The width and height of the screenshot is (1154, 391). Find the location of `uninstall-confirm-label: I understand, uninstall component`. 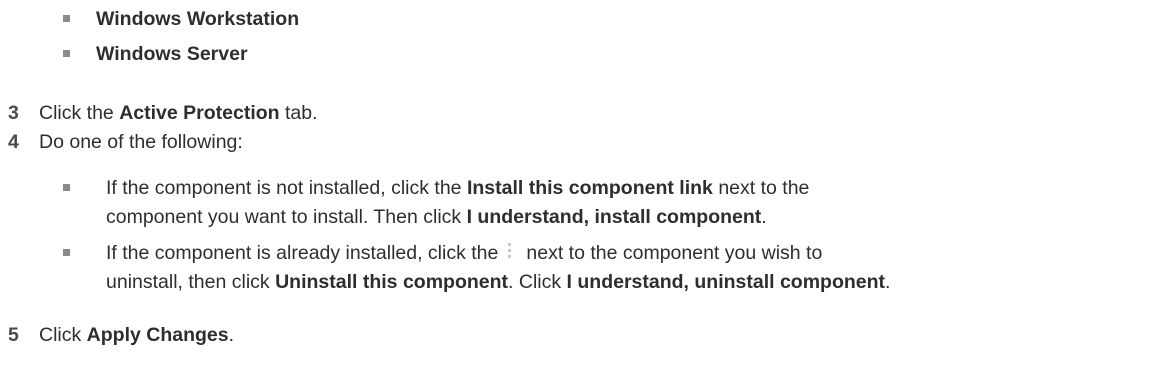

uninstall-confirm-label: I understand, uninstall component is located at coordinates (726, 282).